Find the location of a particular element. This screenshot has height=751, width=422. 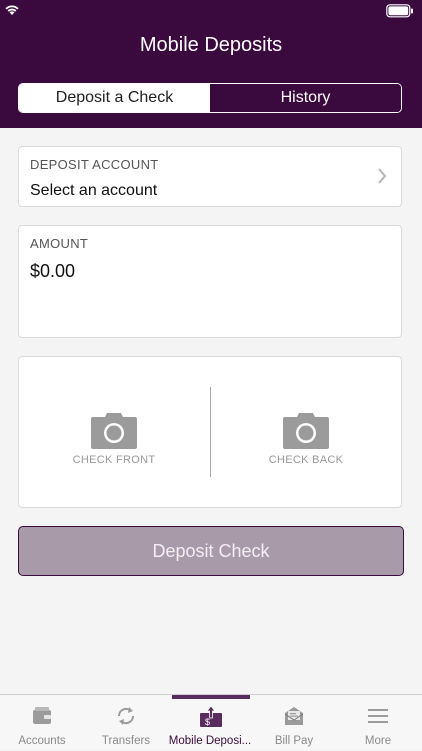

check-front-capture: CHECK FRONT is located at coordinates (114, 427).